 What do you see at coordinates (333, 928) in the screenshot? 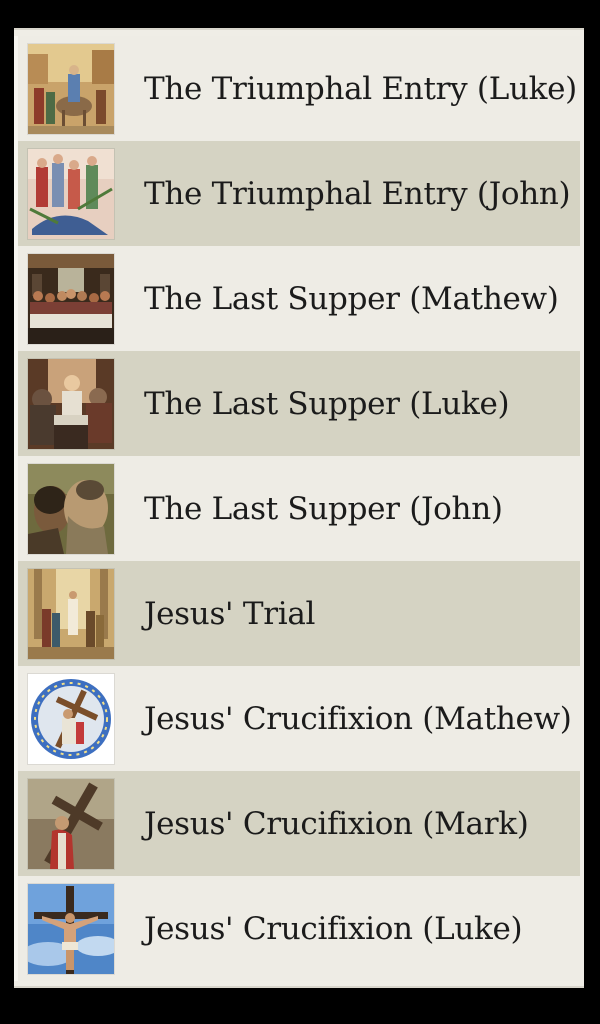
I see `list-item-label: Jesus' Crucifixion (Luke)` at bounding box center [333, 928].